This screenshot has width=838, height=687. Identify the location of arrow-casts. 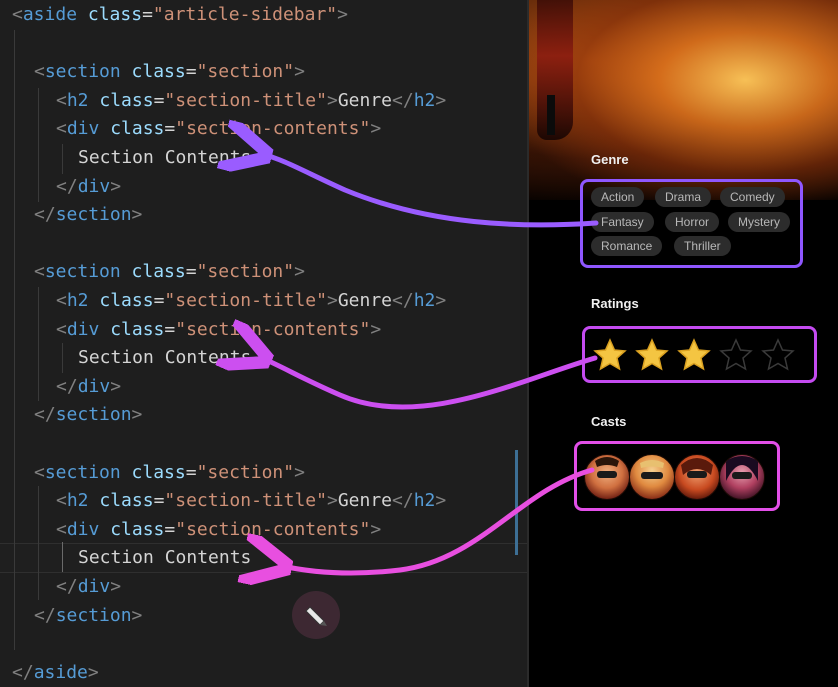
(438, 520).